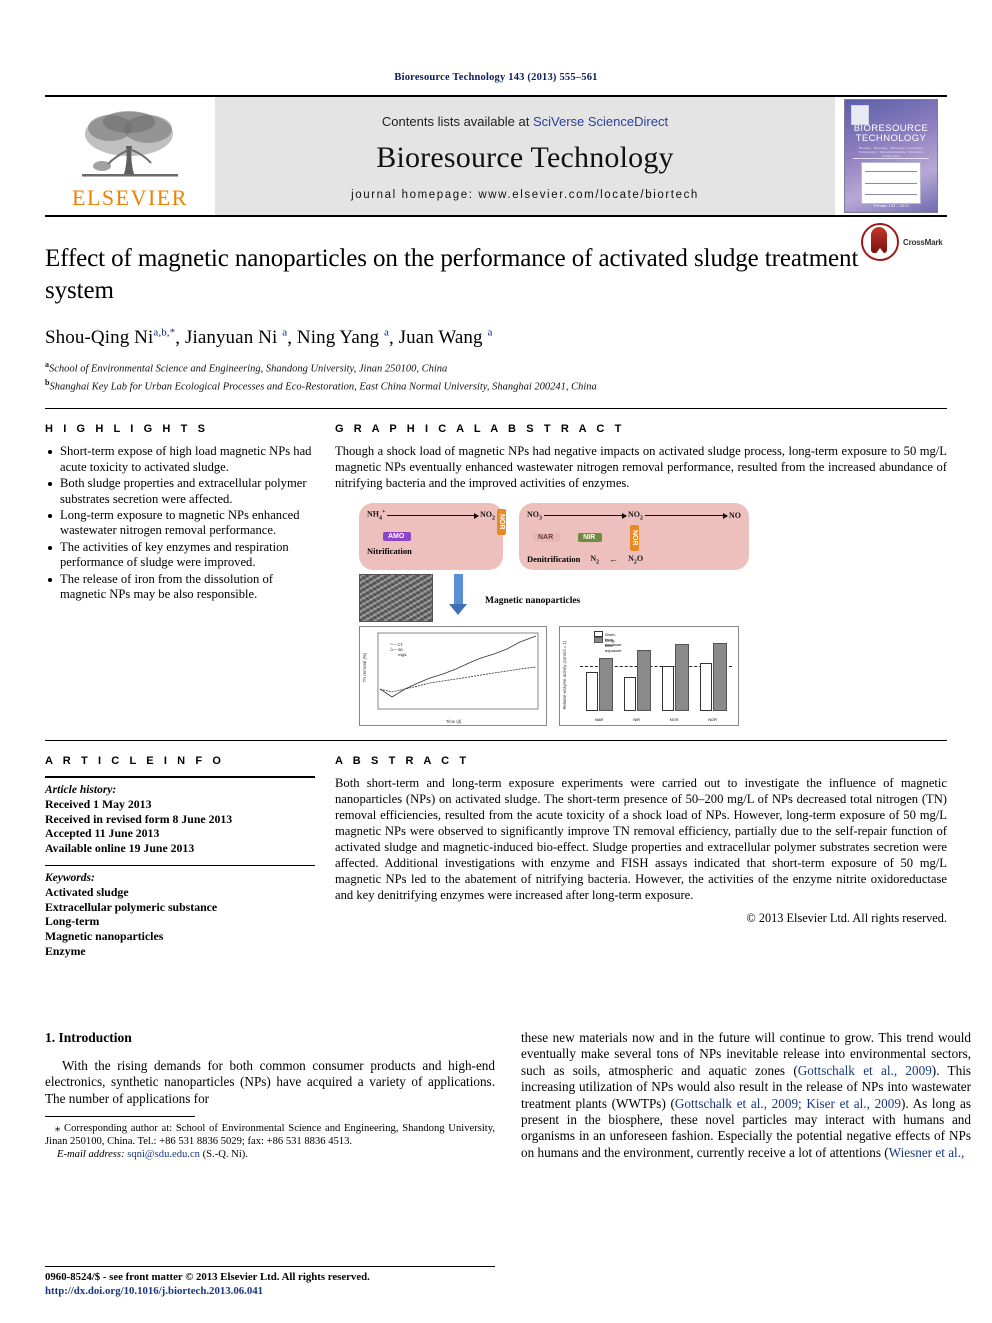 Image resolution: width=992 pixels, height=1323 pixels. What do you see at coordinates (656, 719) in the screenshot?
I see `bar-chart-xticks: NAR NIR NOS NOR` at bounding box center [656, 719].